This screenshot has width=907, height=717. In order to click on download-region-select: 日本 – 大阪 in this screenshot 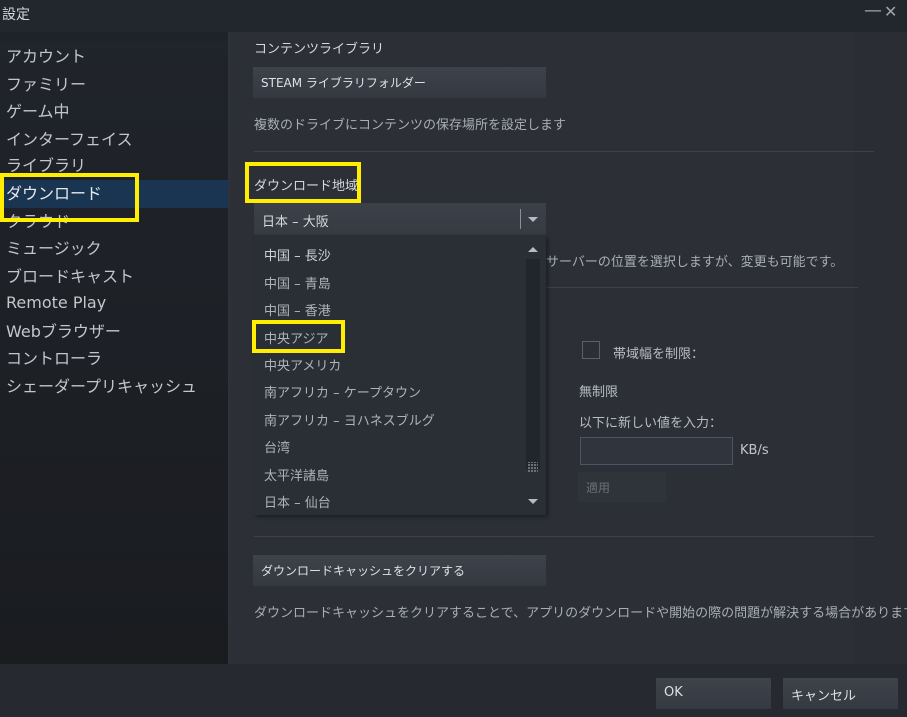, I will do `click(400, 219)`.